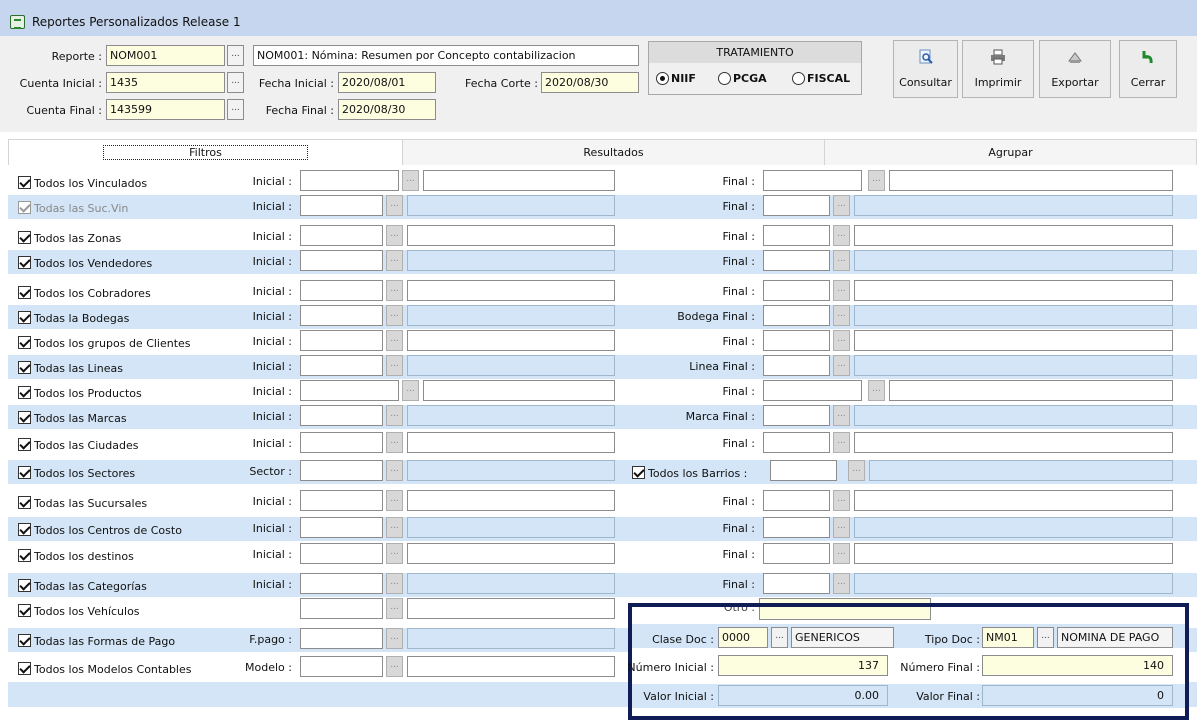  I want to click on tab-filtros: Filtros, so click(205, 152).